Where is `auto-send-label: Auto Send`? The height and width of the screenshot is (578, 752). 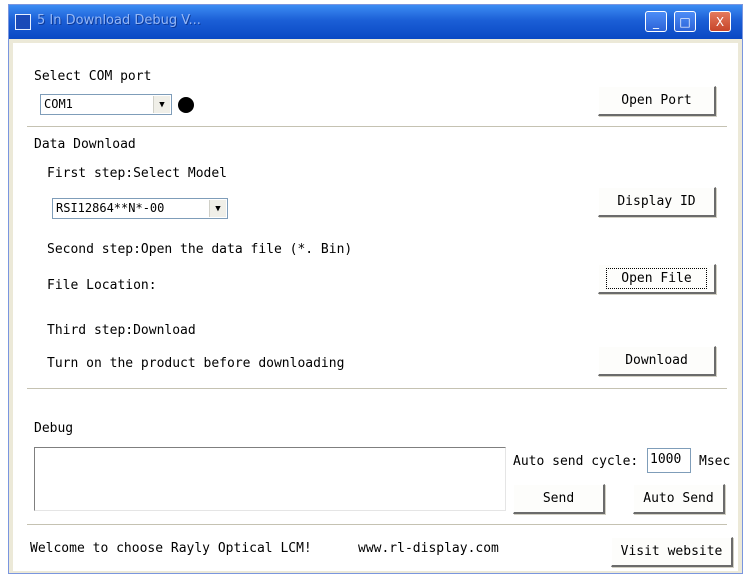
auto-send-label: Auto Send is located at coordinates (678, 498).